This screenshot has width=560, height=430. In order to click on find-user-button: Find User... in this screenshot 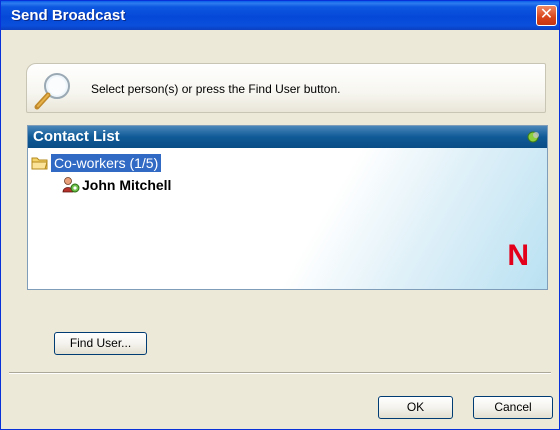, I will do `click(100, 343)`.